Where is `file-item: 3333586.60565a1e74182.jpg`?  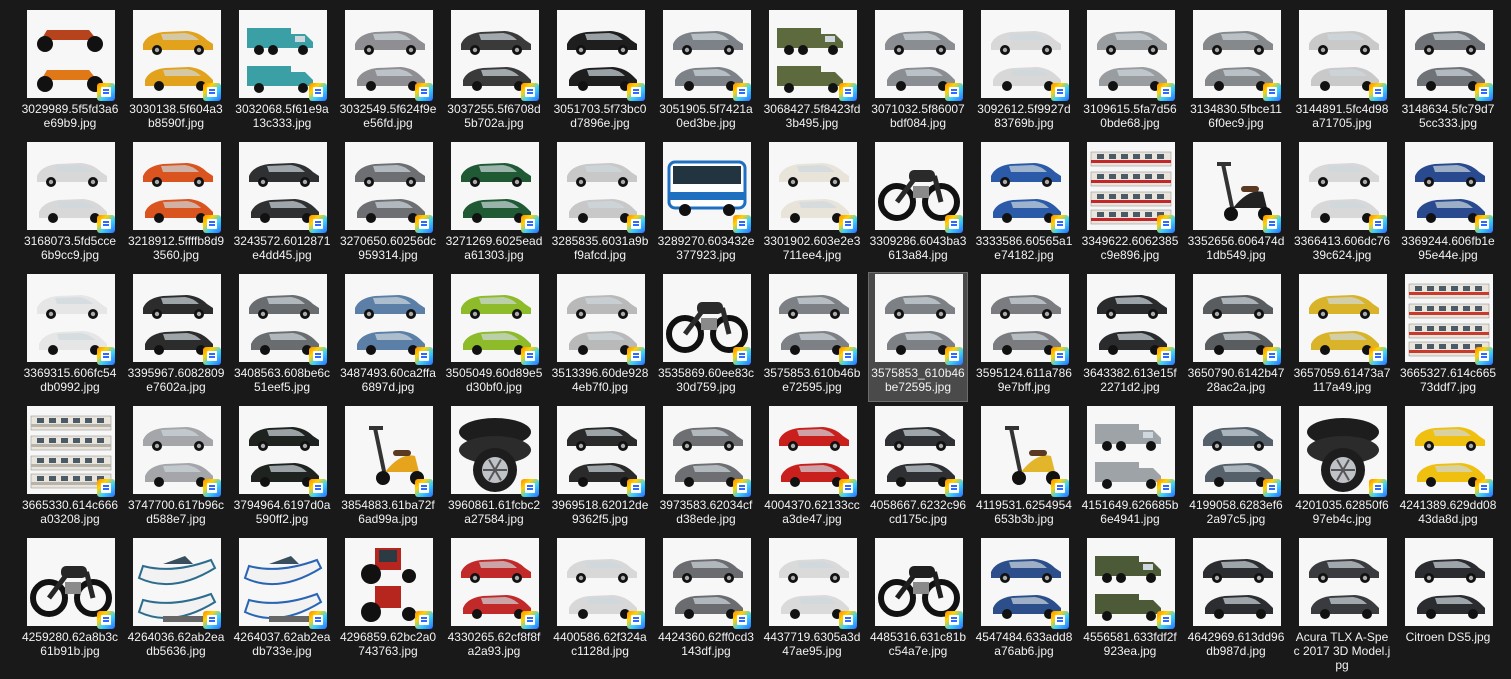
file-item: 3333586.60565a1e74182.jpg is located at coordinates (1024, 205).